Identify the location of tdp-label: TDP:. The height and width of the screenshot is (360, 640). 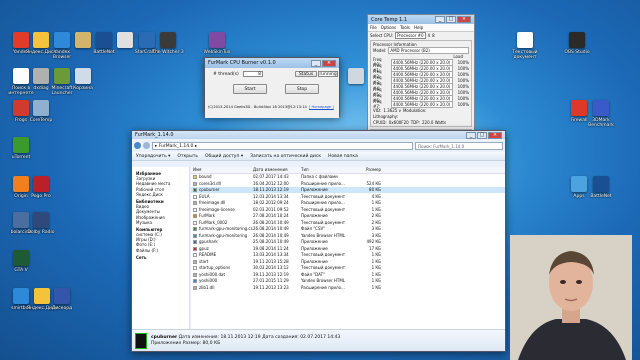
(415, 122).